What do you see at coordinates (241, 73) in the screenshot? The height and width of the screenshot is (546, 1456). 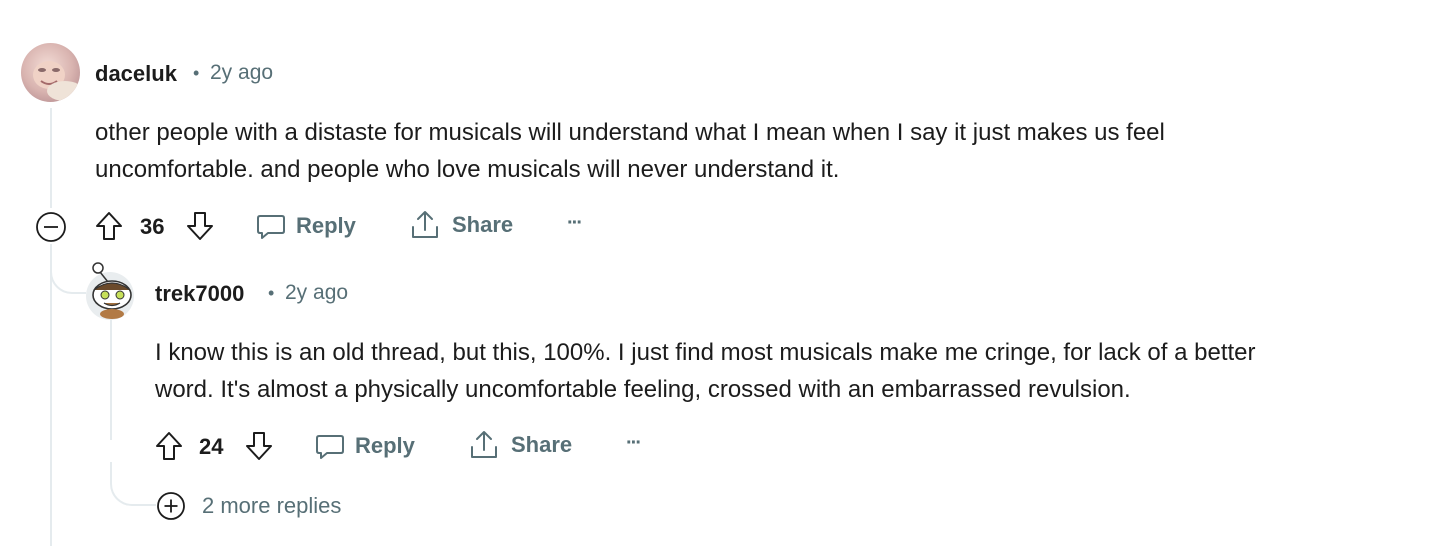 I see `comment-timestamp: 2y ago` at bounding box center [241, 73].